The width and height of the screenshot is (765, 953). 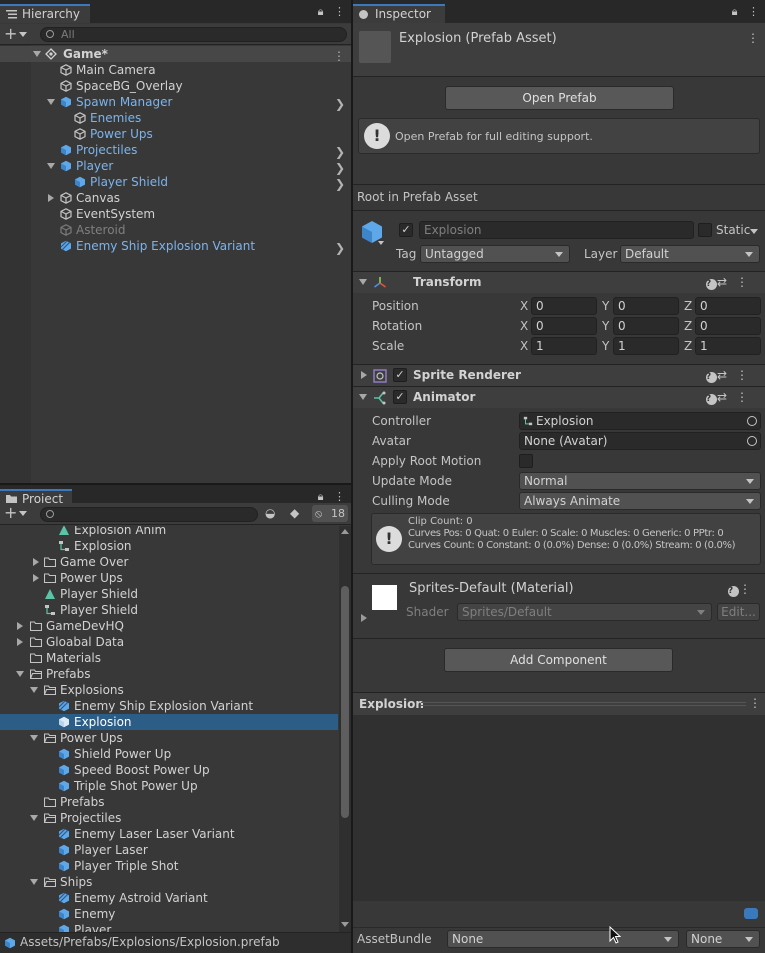 What do you see at coordinates (345, 531) in the screenshot?
I see `scroll-up-arrow-icon` at bounding box center [345, 531].